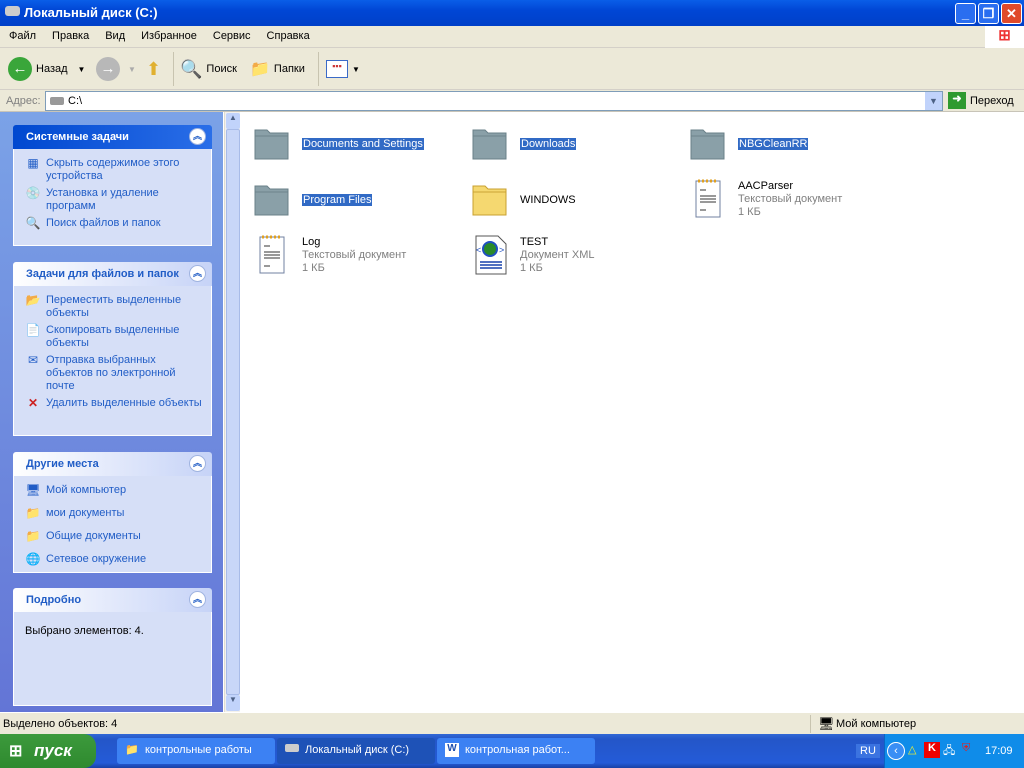 The width and height of the screenshot is (1024, 768). What do you see at coordinates (46, 69) in the screenshot?
I see `back-button: ← Назад ▼` at bounding box center [46, 69].